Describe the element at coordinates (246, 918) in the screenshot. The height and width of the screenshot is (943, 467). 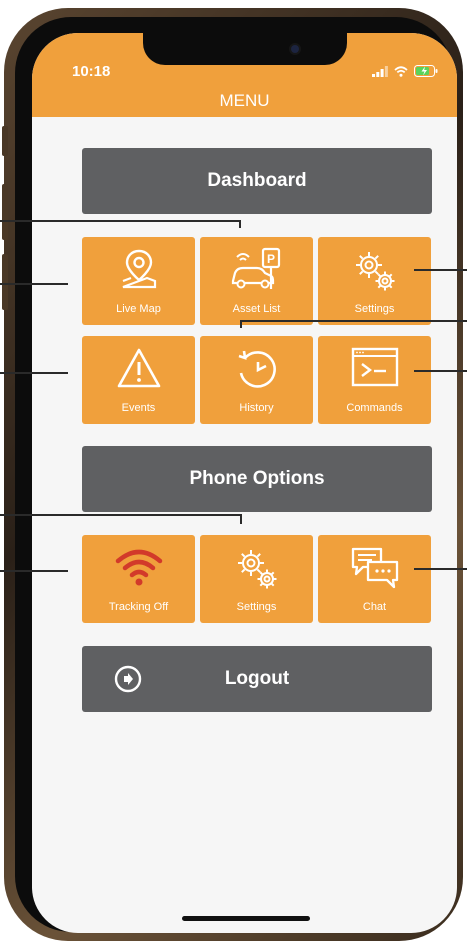
I see `home-indicator` at that location.